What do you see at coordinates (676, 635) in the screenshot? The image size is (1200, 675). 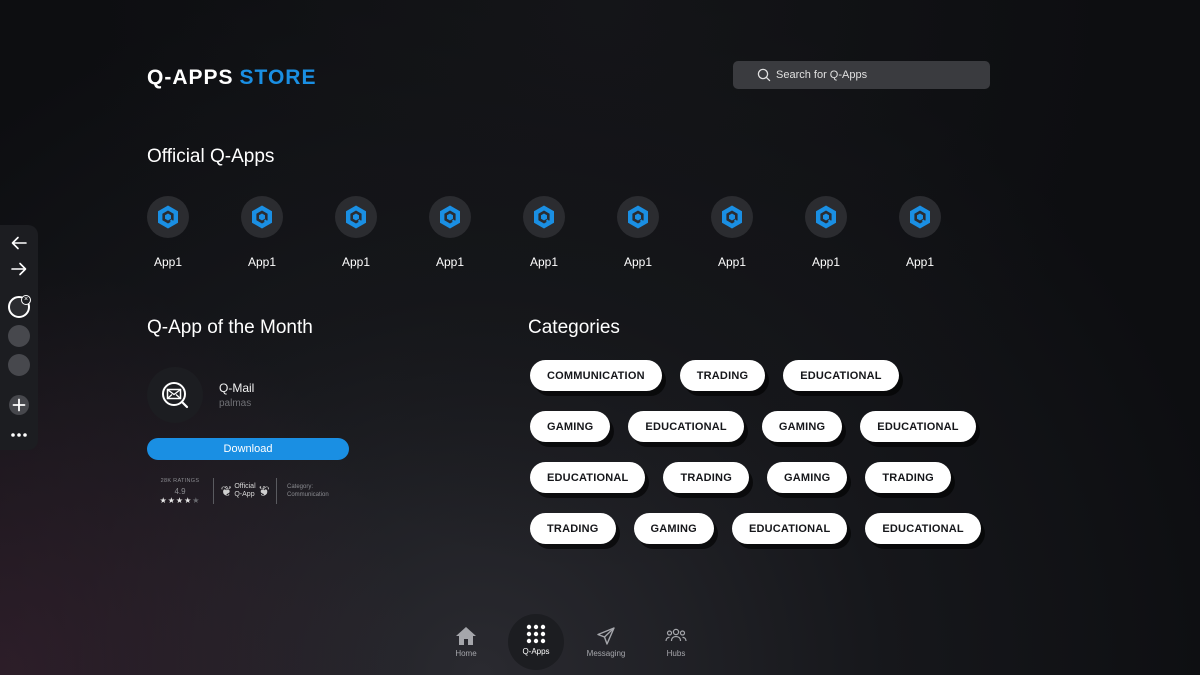 I see `users-icon` at bounding box center [676, 635].